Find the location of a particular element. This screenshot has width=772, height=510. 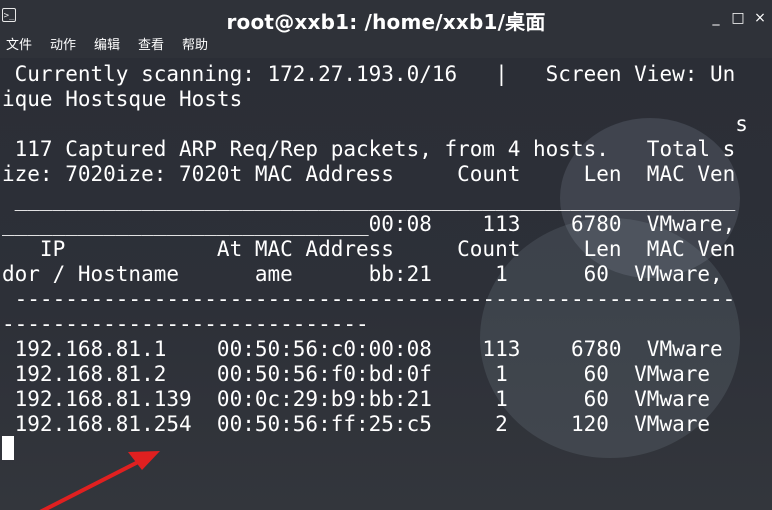

annotation-arrow-icon is located at coordinates (99, 480).